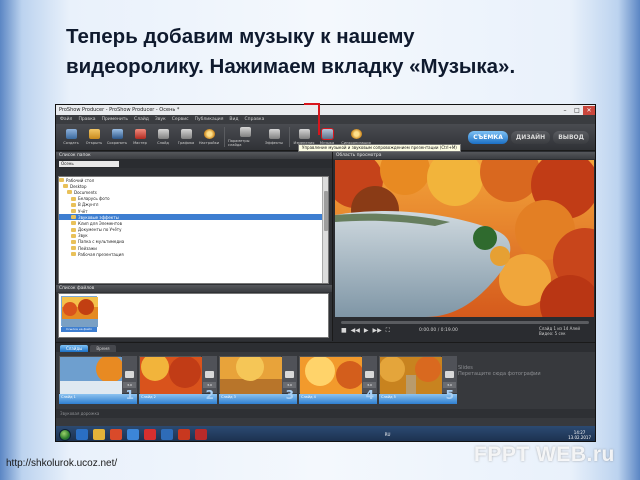 This screenshot has height=480, width=640. I want to click on tab-timeline: Время, so click(103, 348).